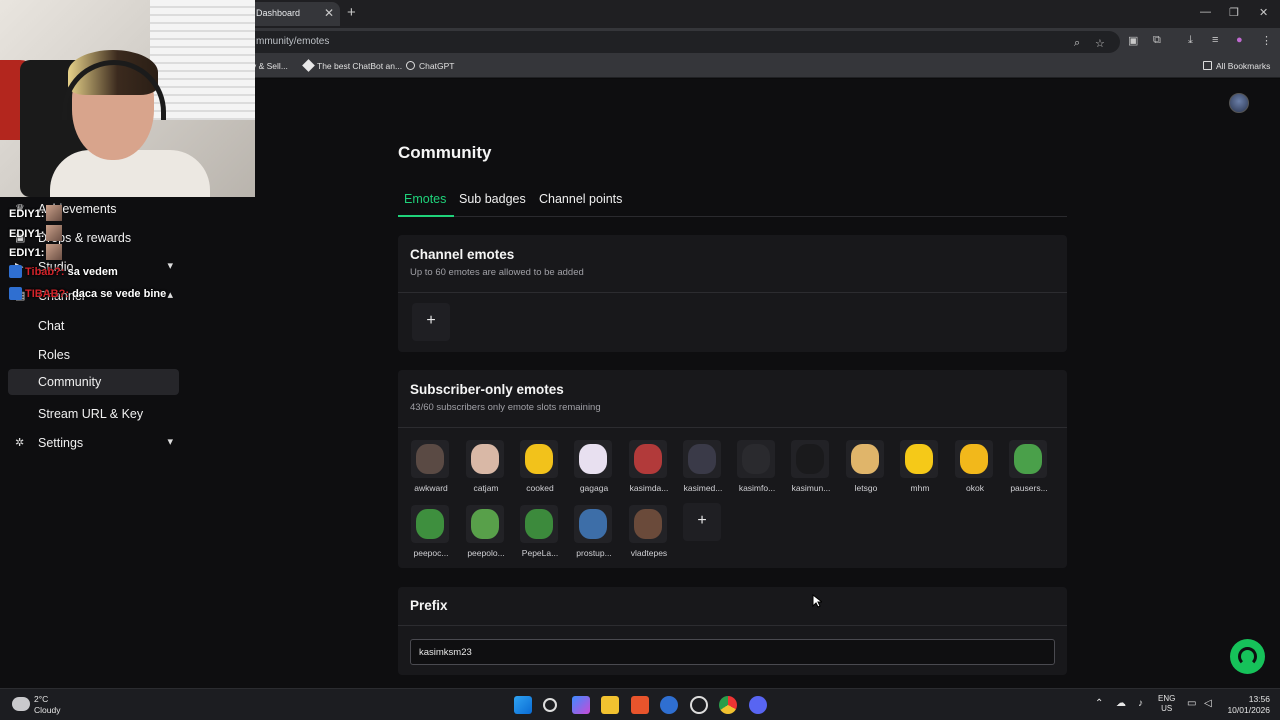 Image resolution: width=1280 pixels, height=720 pixels. Describe the element at coordinates (669, 705) in the screenshot. I see `app-icon` at that location.